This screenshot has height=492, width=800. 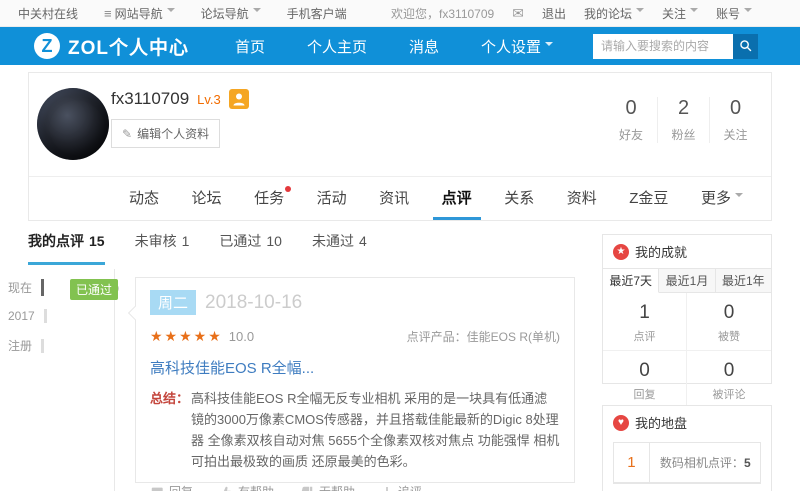 What do you see at coordinates (483, 336) in the screenshot?
I see `review-product-link: 点评产品：佳能EOS R(单机)` at bounding box center [483, 336].